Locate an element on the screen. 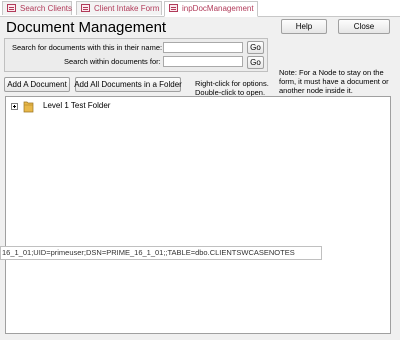 Image resolution: width=400 pixels, height=340 pixels. help-button: Help is located at coordinates (304, 26).